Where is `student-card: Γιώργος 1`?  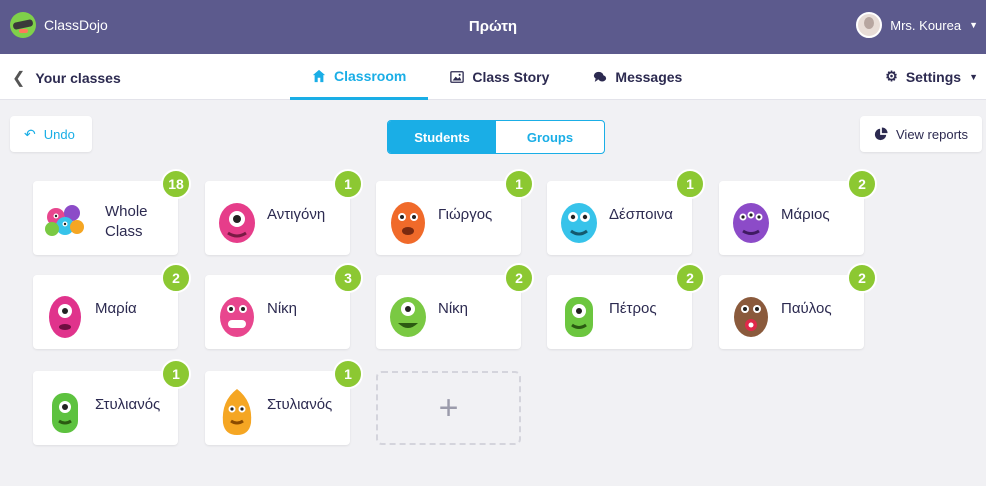
student-card: Γιώργος 1 is located at coordinates (455, 212).